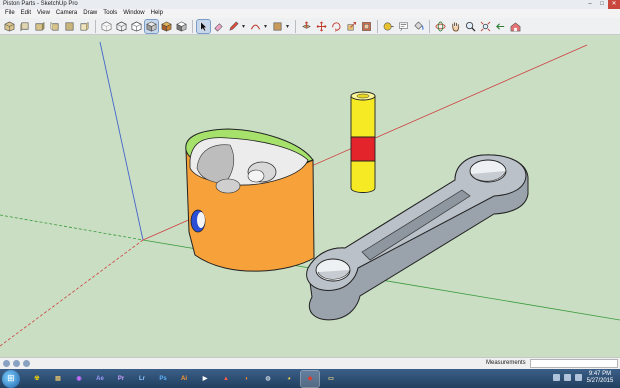  I want to click on left-view-tool, so click(84, 26).